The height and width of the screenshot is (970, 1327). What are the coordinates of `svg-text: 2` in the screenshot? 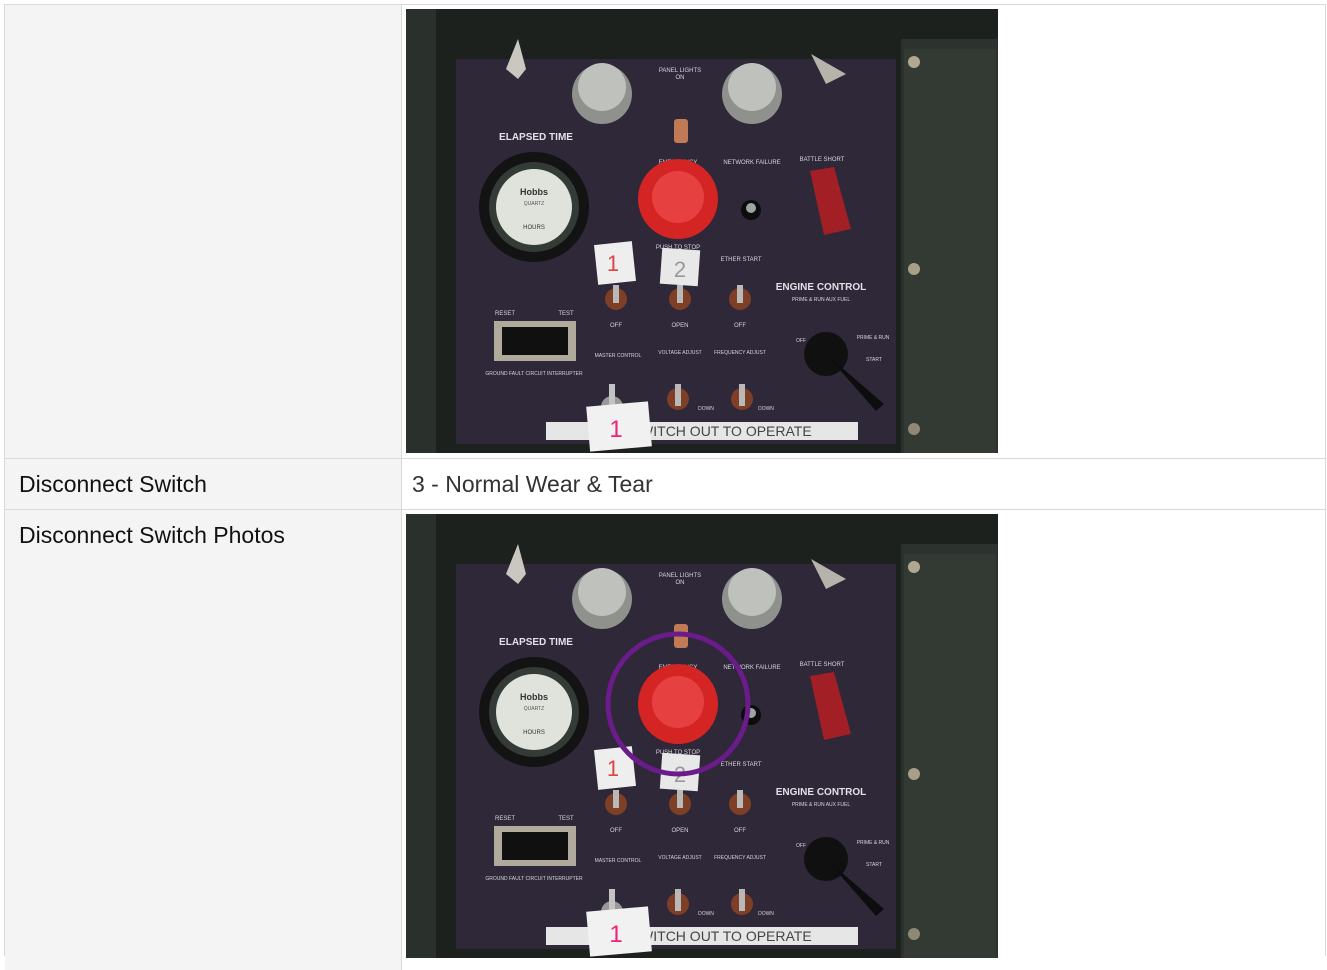 It's located at (680, 269).